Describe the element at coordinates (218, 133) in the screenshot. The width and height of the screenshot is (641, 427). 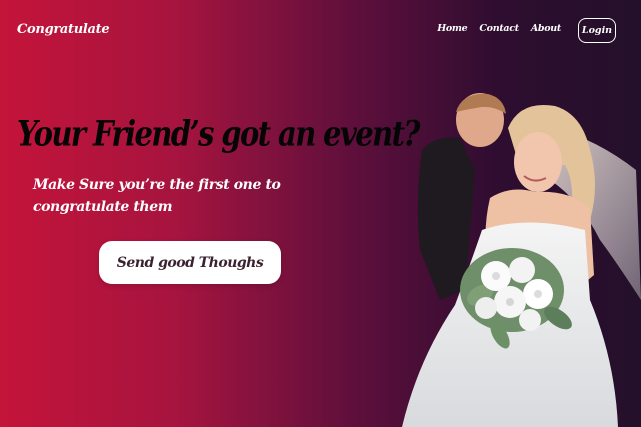
I see `hero-title: Your Friend’s got an event?` at that location.